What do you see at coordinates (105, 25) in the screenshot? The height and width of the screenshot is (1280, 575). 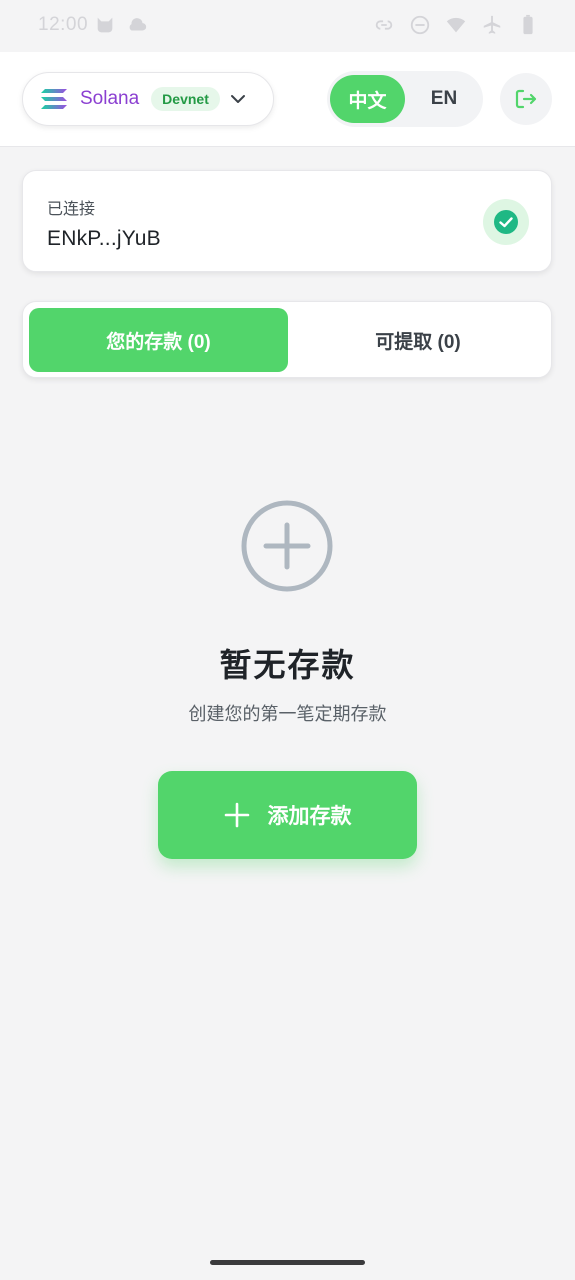 I see `cat-icon` at bounding box center [105, 25].